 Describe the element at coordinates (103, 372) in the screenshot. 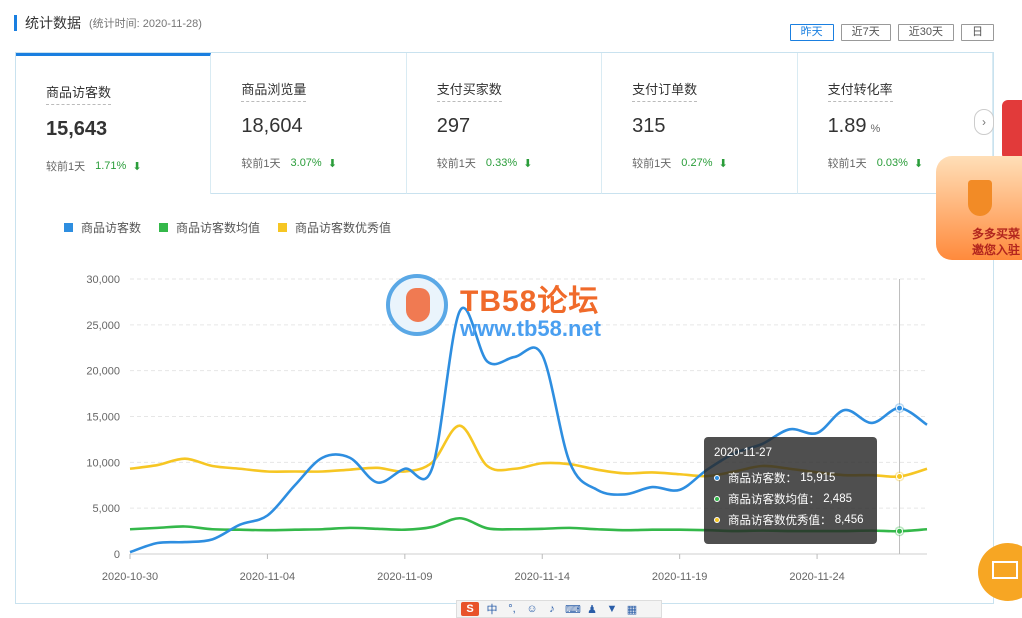

I see `y-tick-label: 20,000` at that location.